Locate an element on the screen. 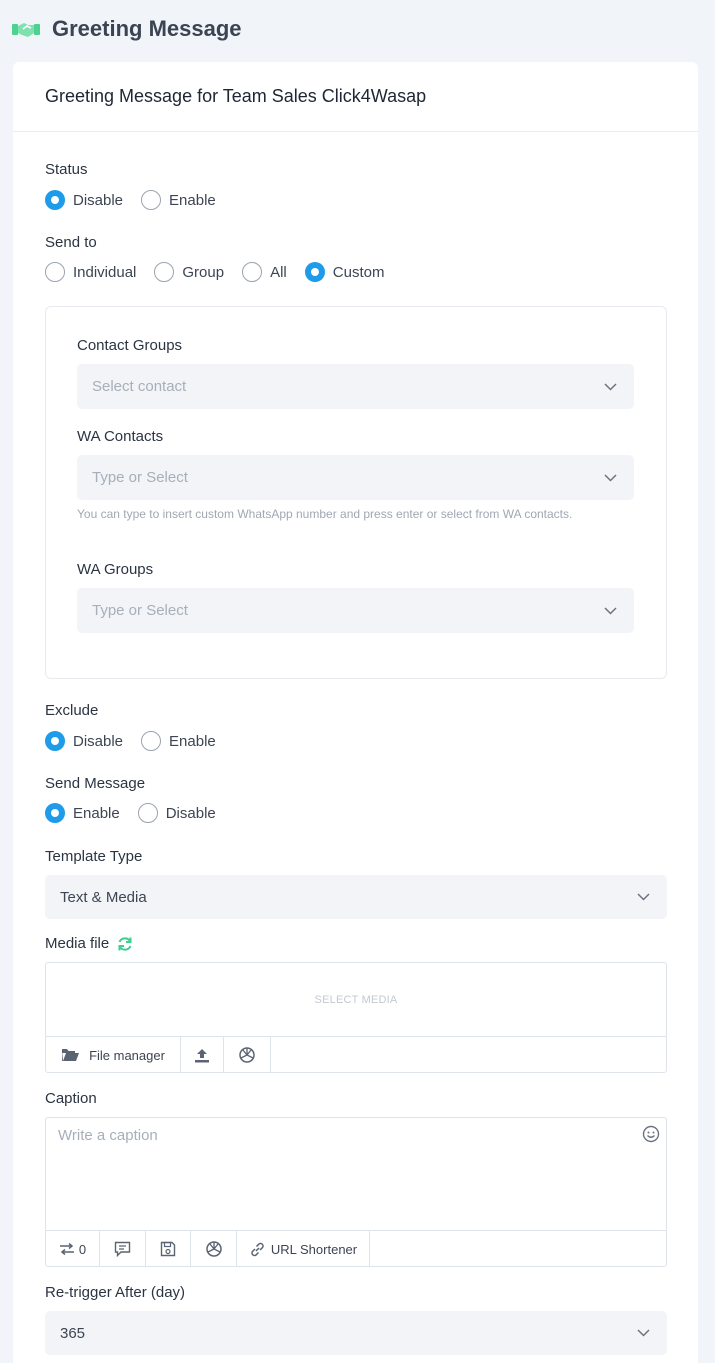 The width and height of the screenshot is (715, 1363). send-message-disable-radio: Disable is located at coordinates (176, 813).